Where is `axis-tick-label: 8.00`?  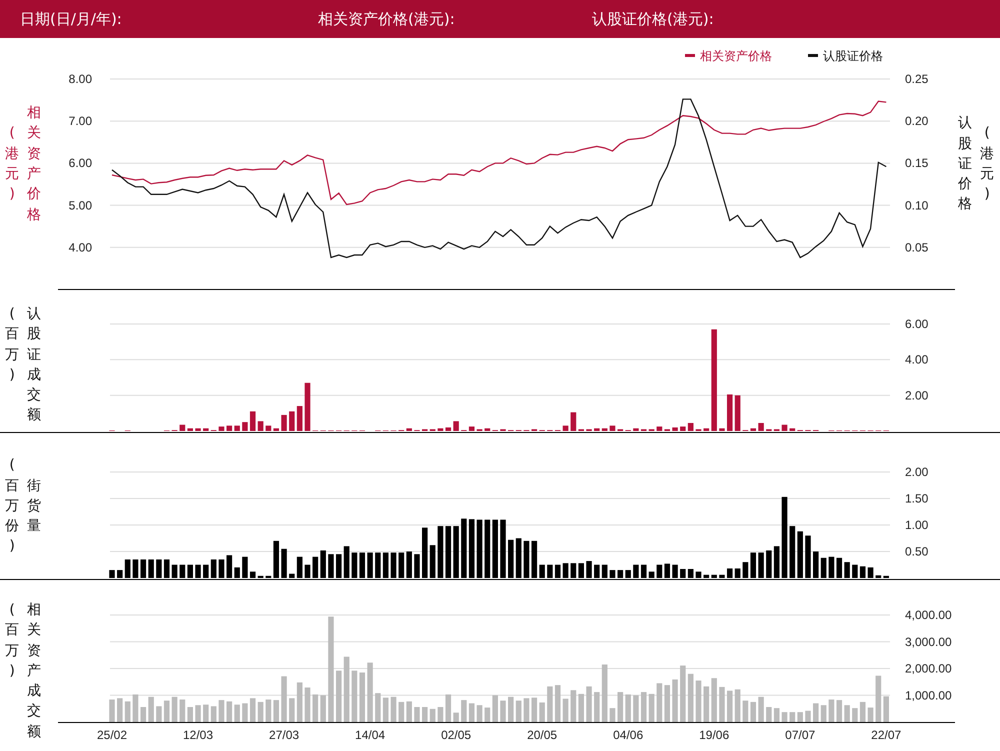
axis-tick-label: 8.00 is located at coordinates (80, 79).